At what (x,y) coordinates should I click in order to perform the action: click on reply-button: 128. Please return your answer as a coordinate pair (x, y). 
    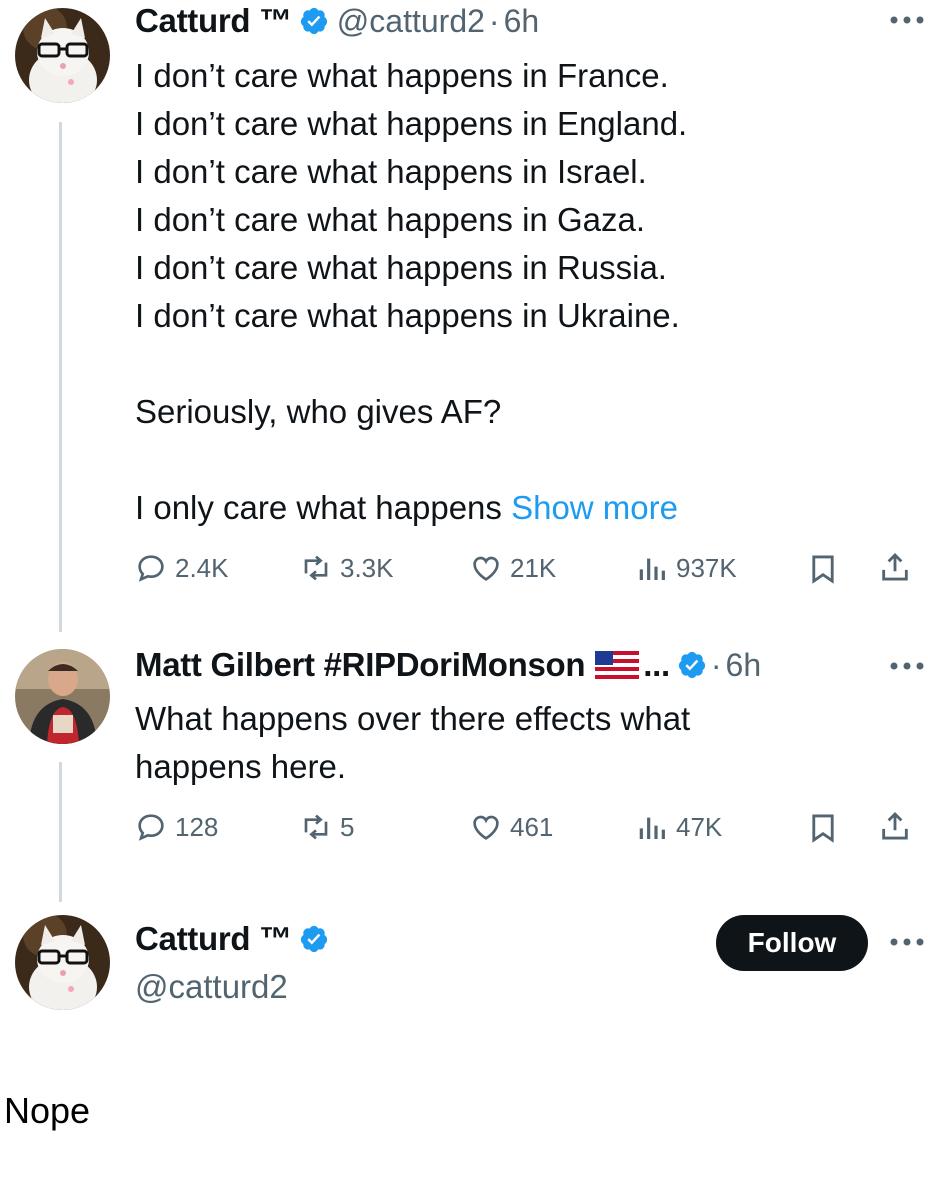
    Looking at the image, I should click on (176, 827).